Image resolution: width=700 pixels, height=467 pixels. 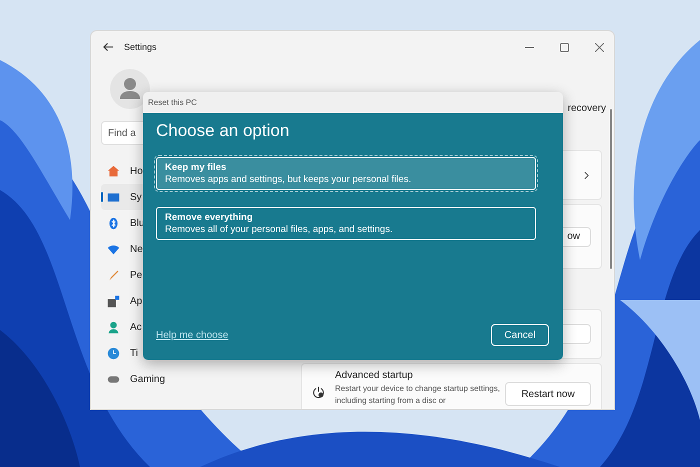 I want to click on card-description: Restart your device to change startup settings, including starting from a disc or, so click(x=418, y=395).